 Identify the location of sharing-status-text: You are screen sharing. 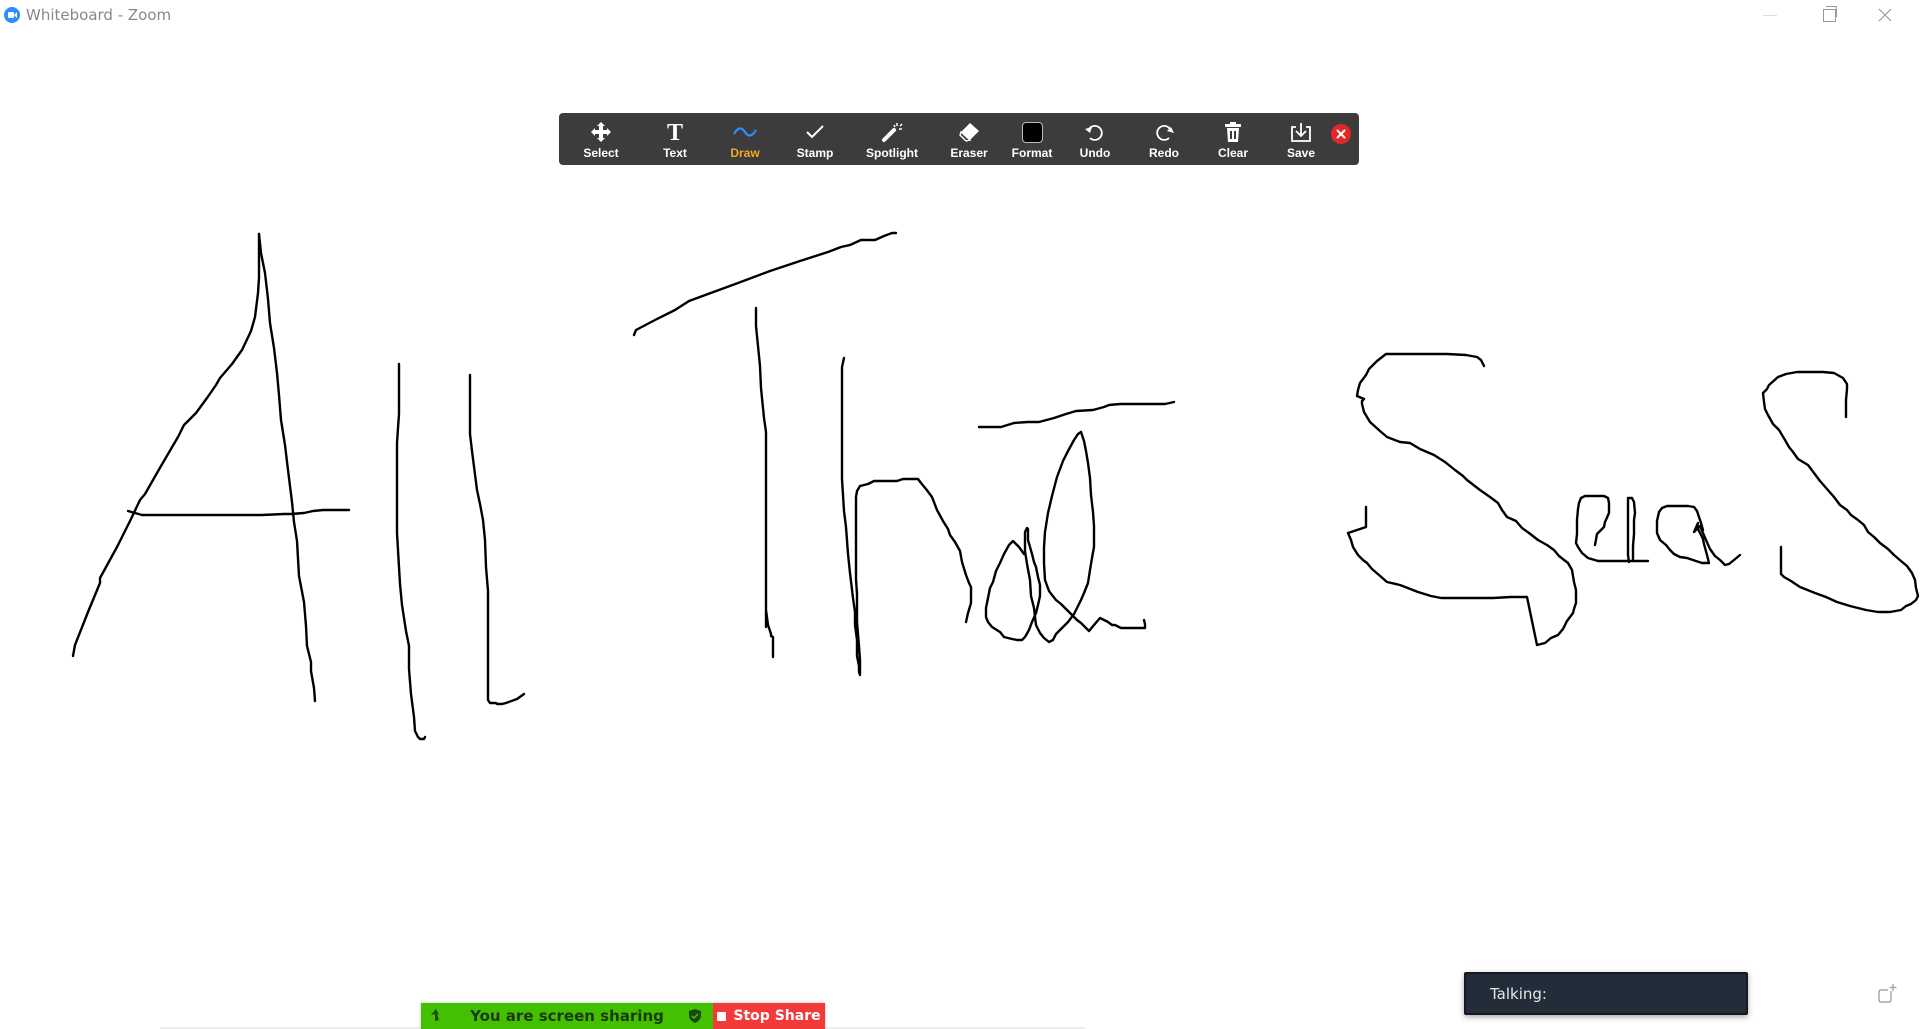
(567, 1016).